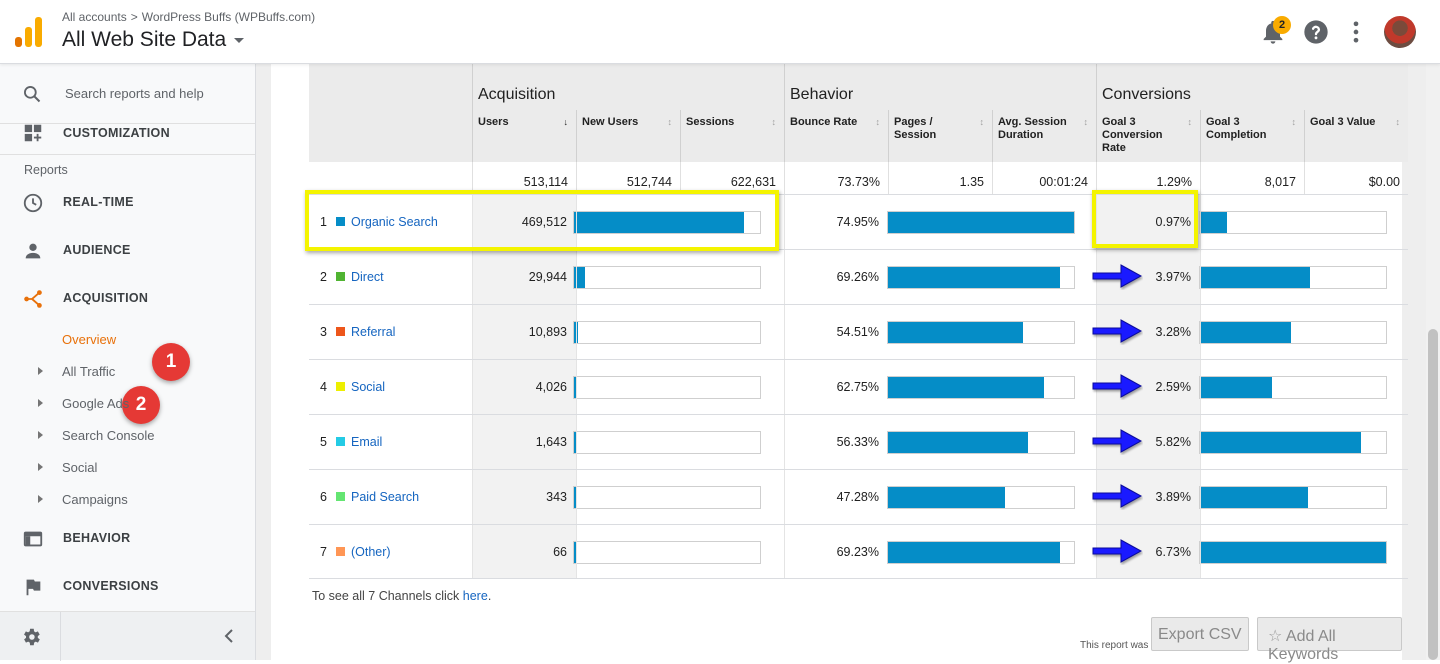 This screenshot has height=664, width=1440. Describe the element at coordinates (858, 496) in the screenshot. I see `table-row: 6 Paid Search 343 47.28% 3.89%` at that location.